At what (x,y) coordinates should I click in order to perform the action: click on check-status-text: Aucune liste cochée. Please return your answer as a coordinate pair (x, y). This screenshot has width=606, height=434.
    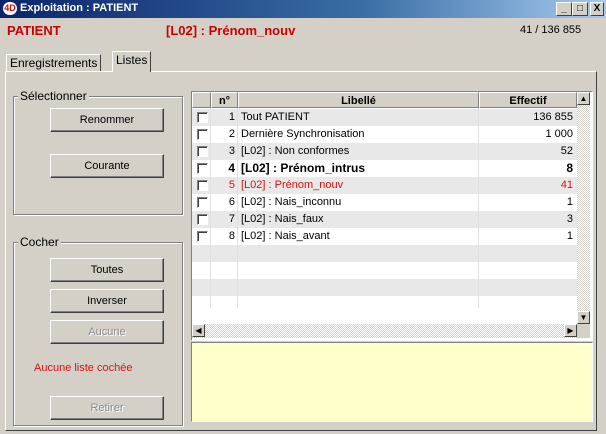
    Looking at the image, I should click on (83, 368).